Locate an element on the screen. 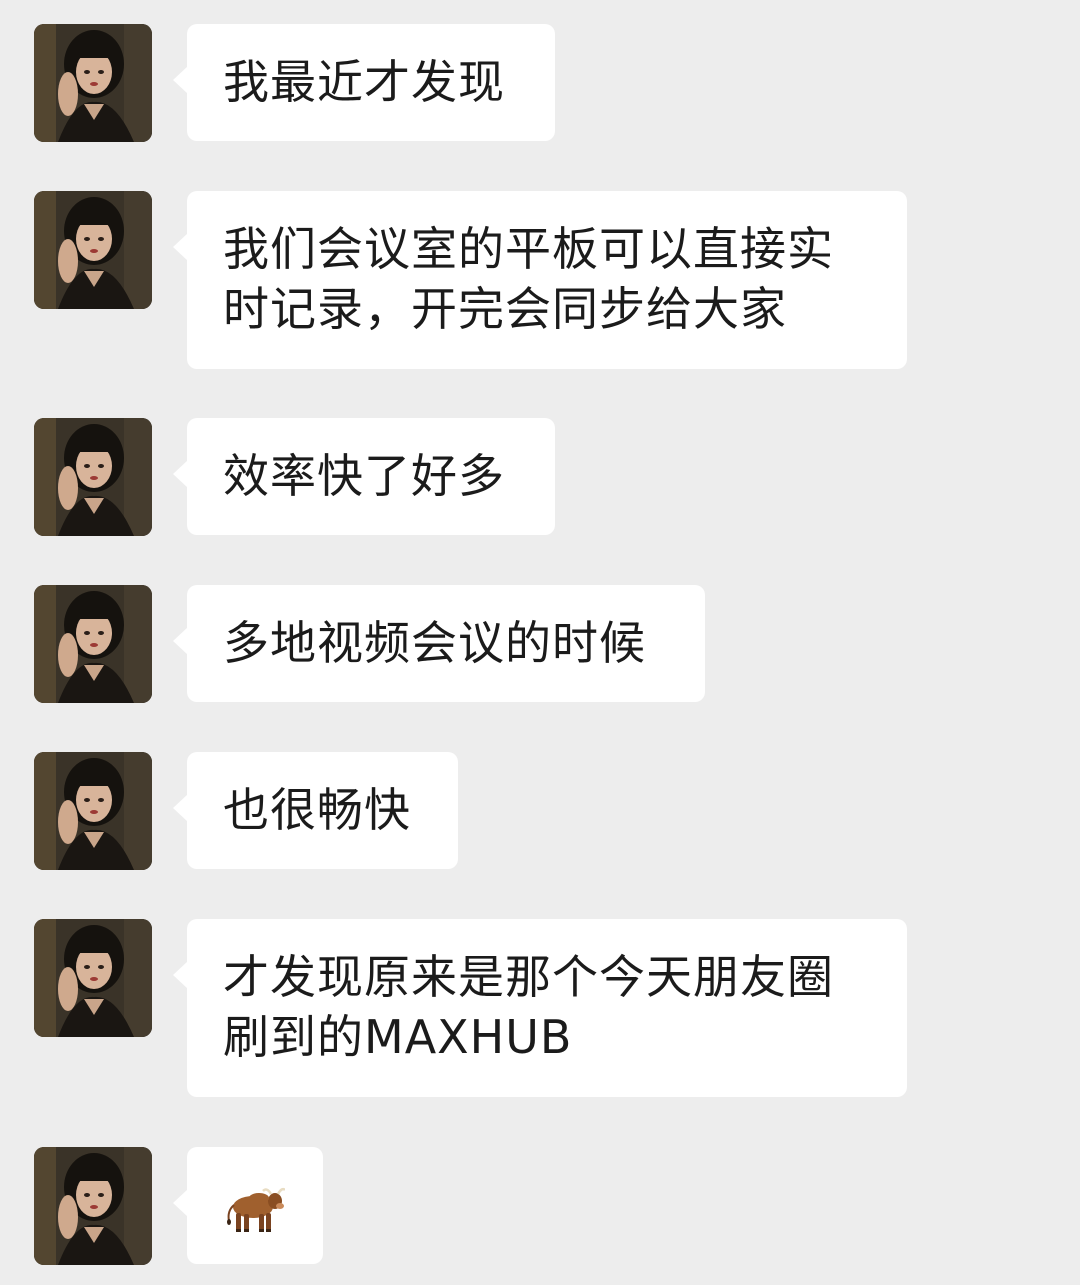  message-bubble: 效率快了好多 is located at coordinates (364, 476).